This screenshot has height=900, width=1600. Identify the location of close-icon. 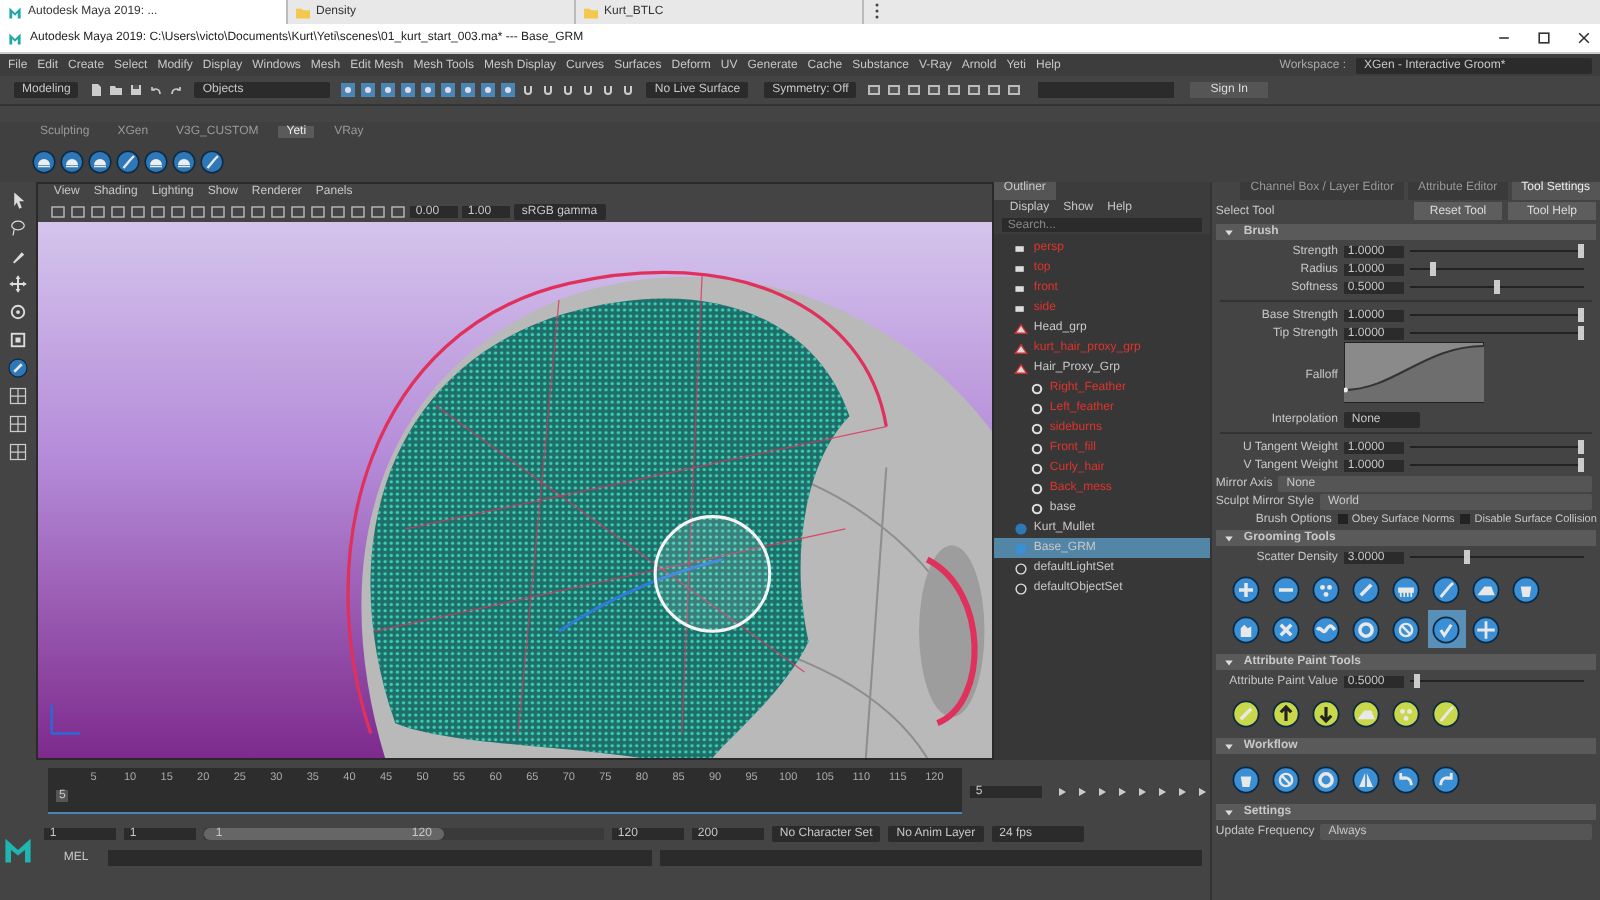
(1584, 38).